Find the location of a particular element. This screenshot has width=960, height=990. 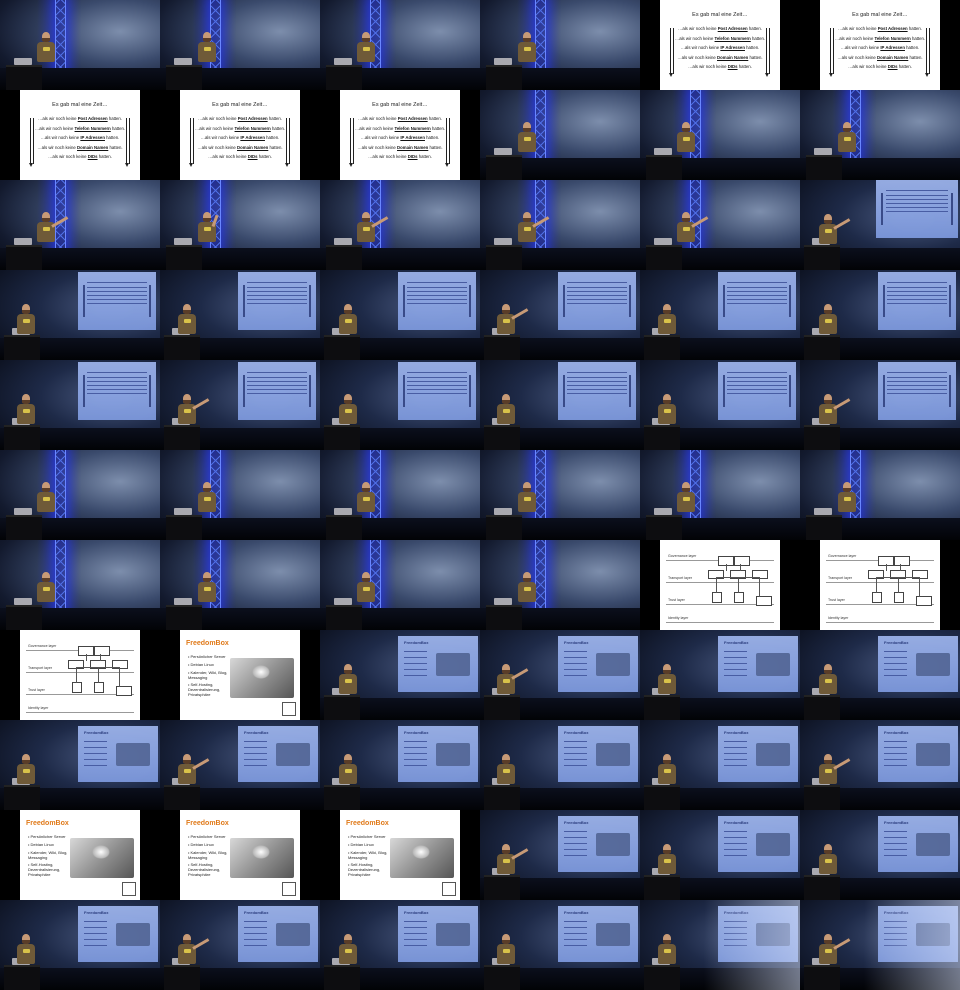

laptop is located at coordinates (343, 241).